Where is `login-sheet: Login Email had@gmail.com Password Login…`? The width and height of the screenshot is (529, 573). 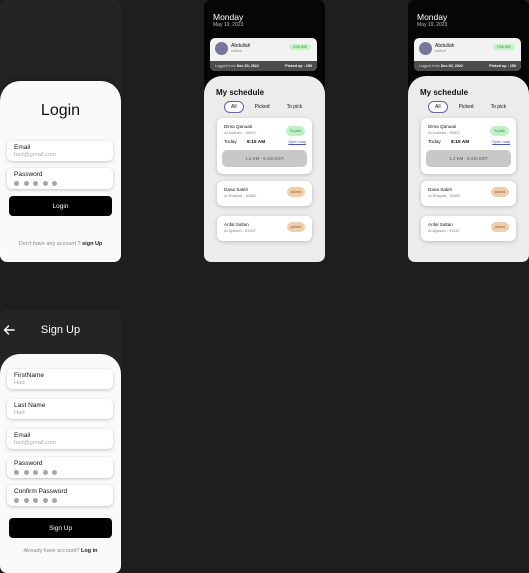
login-sheet: Login Email had@gmail.com Password Login… is located at coordinates (60, 171).